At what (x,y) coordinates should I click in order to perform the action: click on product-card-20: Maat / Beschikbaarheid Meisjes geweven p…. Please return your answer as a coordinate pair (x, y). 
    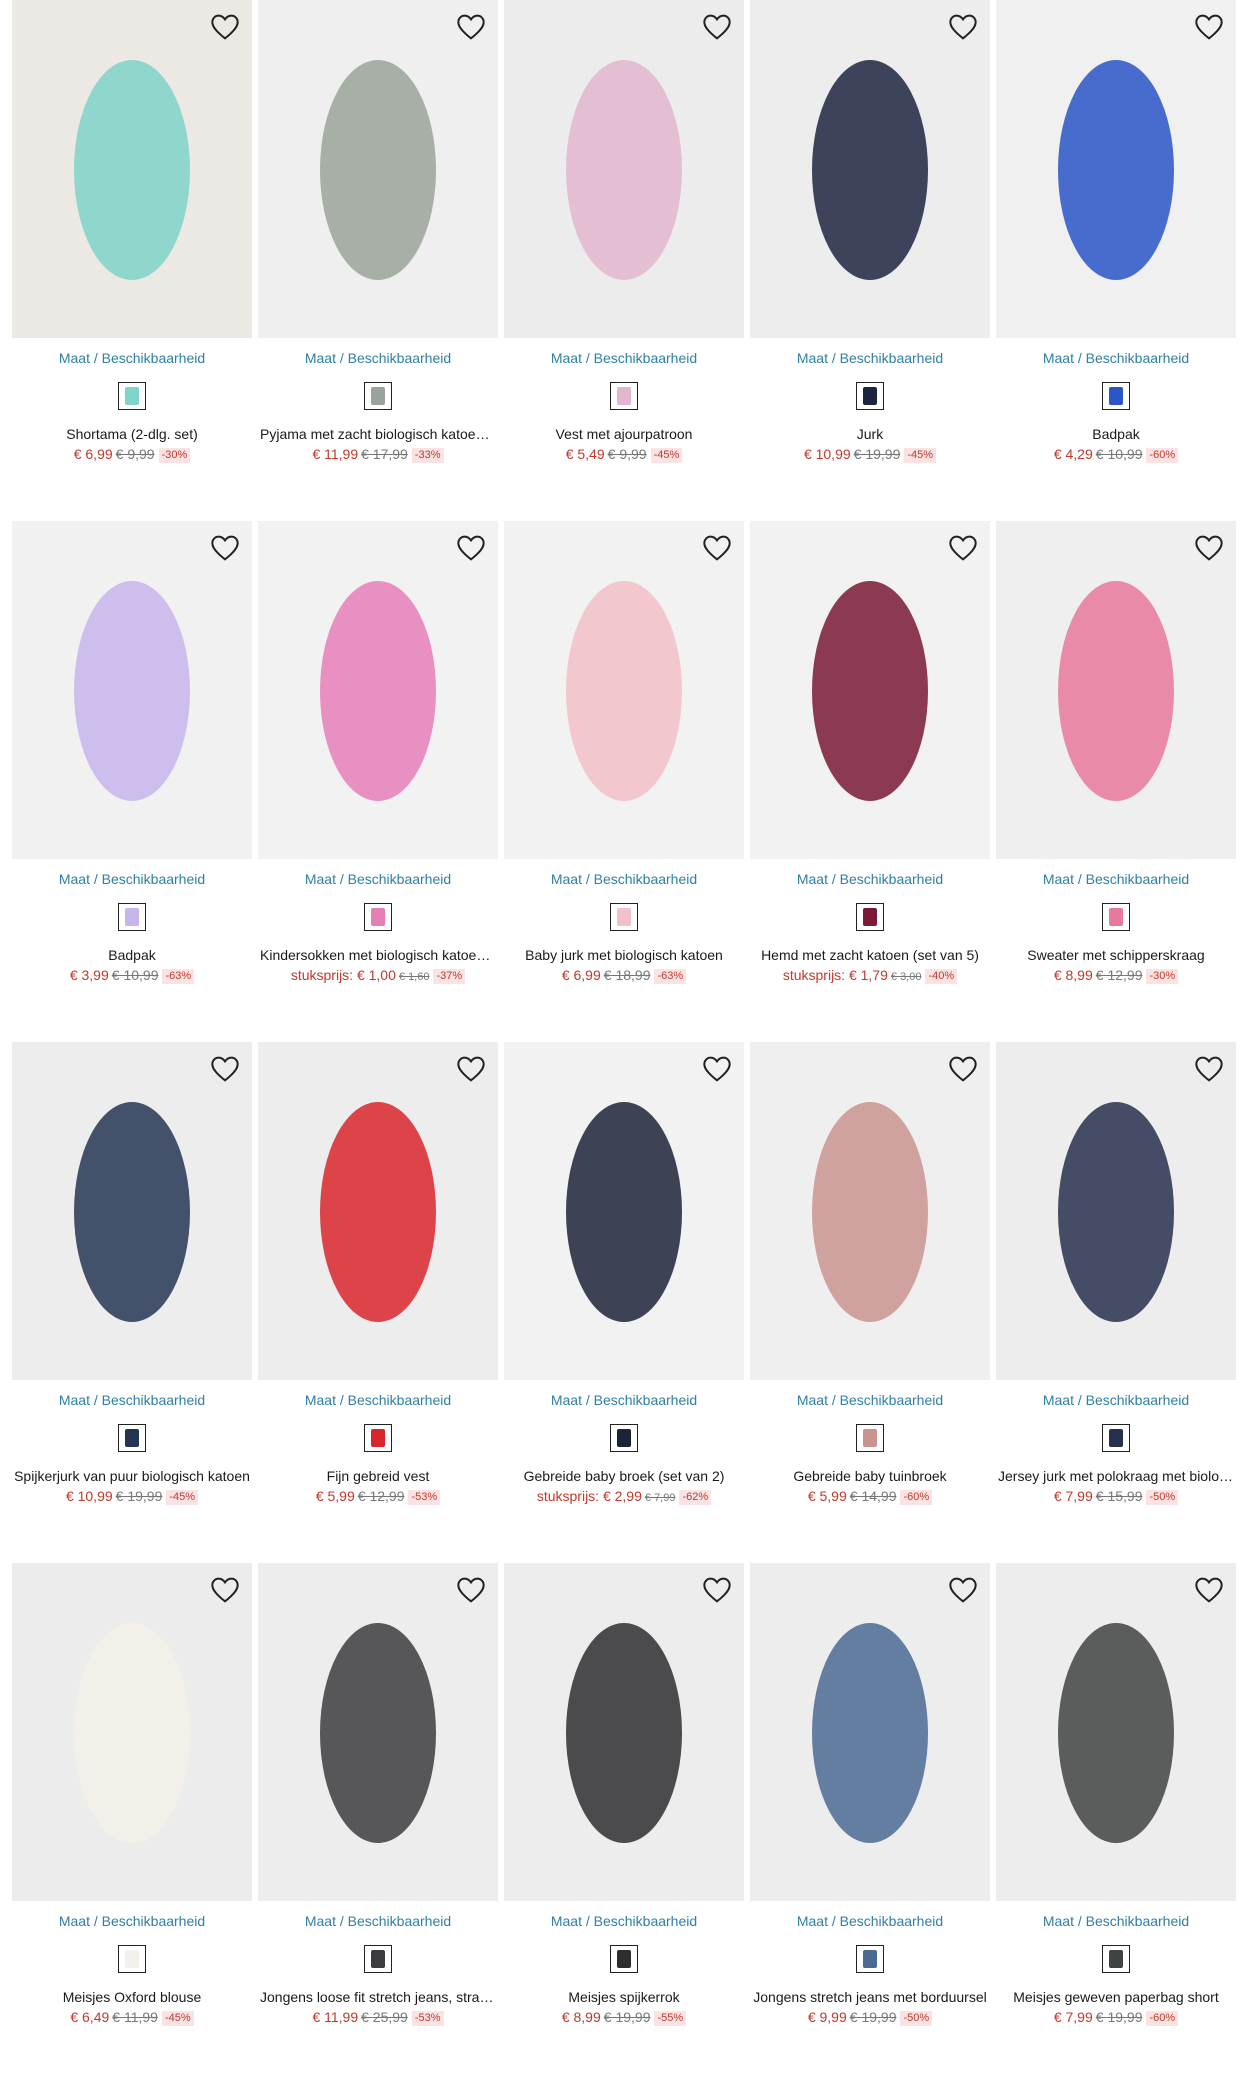
    Looking at the image, I should click on (1116, 1823).